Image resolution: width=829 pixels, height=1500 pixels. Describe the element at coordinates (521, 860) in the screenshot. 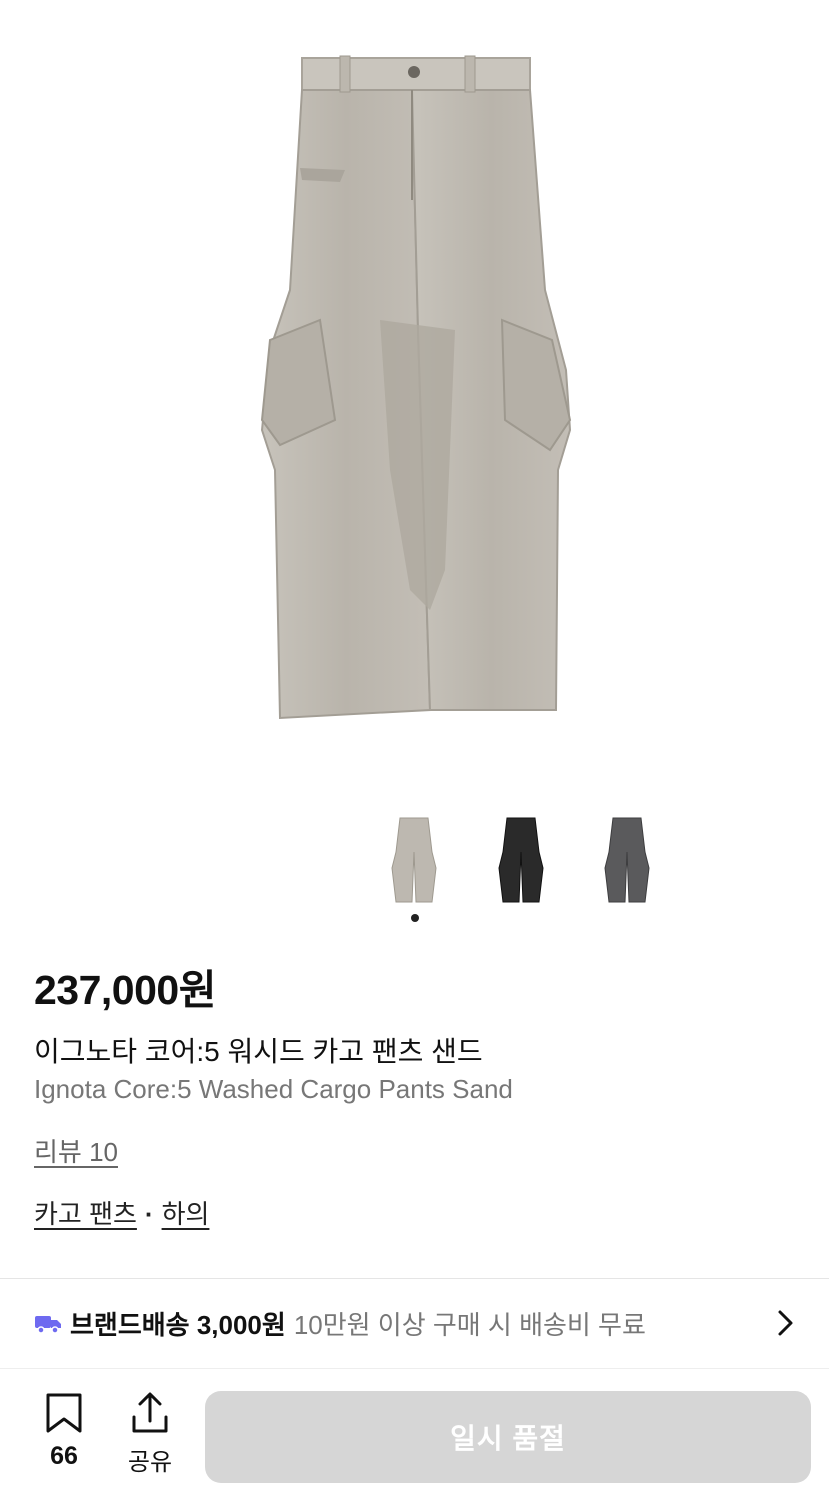

I see `pants-thumbnail-black` at that location.